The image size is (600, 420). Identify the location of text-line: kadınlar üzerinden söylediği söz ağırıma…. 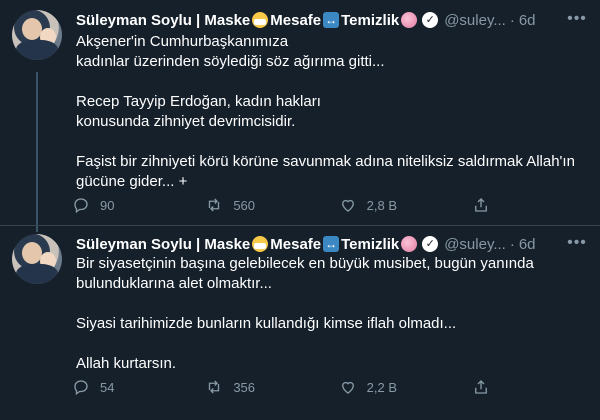
(230, 61).